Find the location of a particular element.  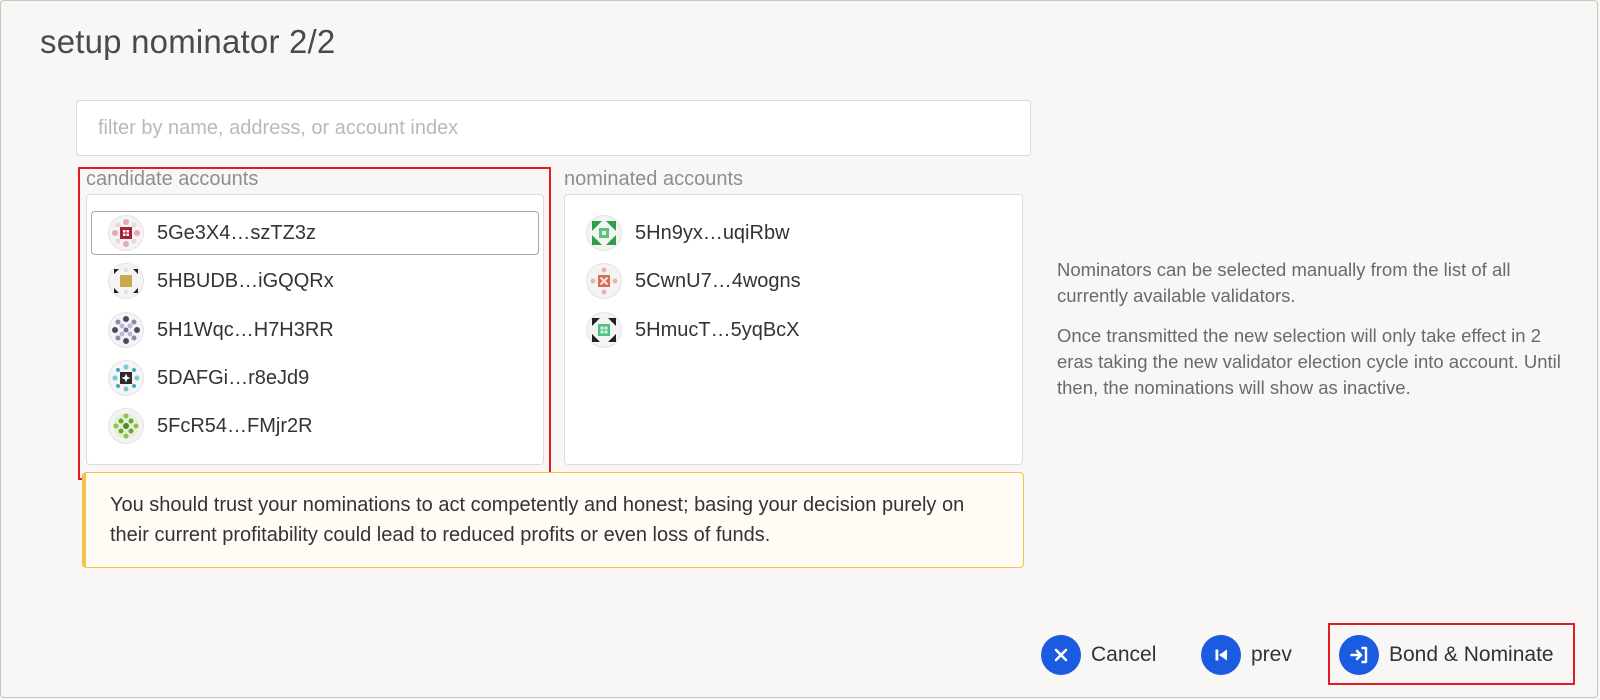

close-icon is located at coordinates (1061, 655).